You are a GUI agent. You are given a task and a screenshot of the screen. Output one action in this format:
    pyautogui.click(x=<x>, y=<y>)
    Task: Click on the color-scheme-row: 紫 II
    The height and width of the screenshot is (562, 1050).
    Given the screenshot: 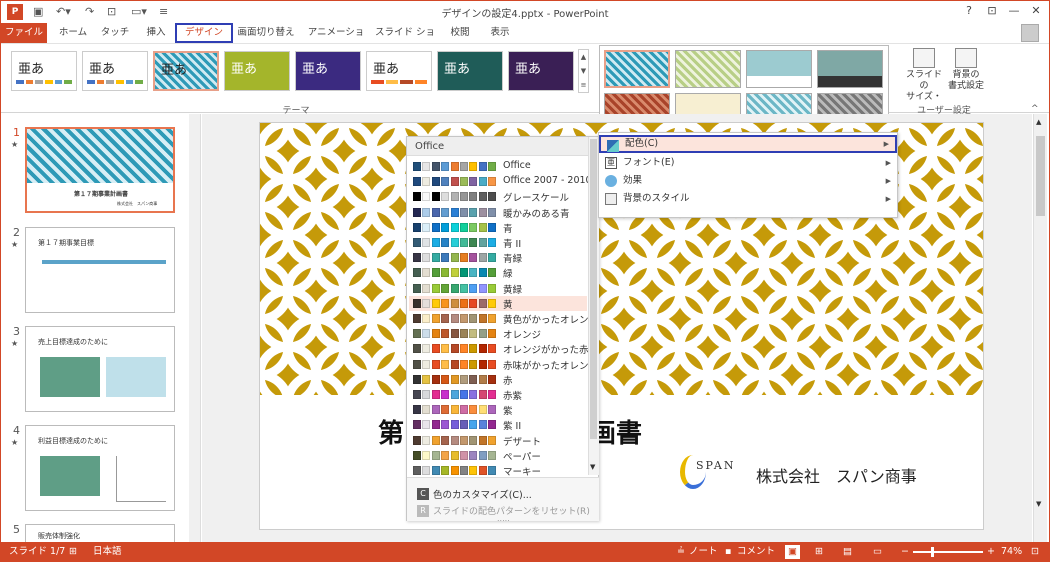 What is the action you would take?
    pyautogui.click(x=498, y=424)
    